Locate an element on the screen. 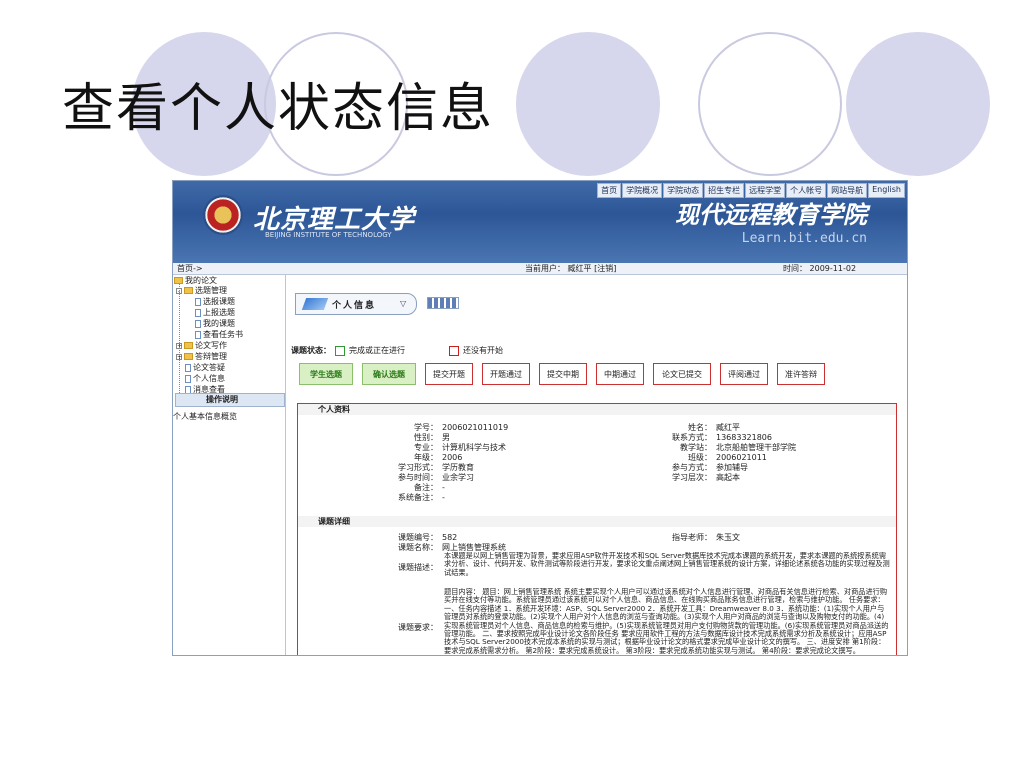 This screenshot has height=768, width=1024. field-label: 指导老师： is located at coordinates (692, 537).